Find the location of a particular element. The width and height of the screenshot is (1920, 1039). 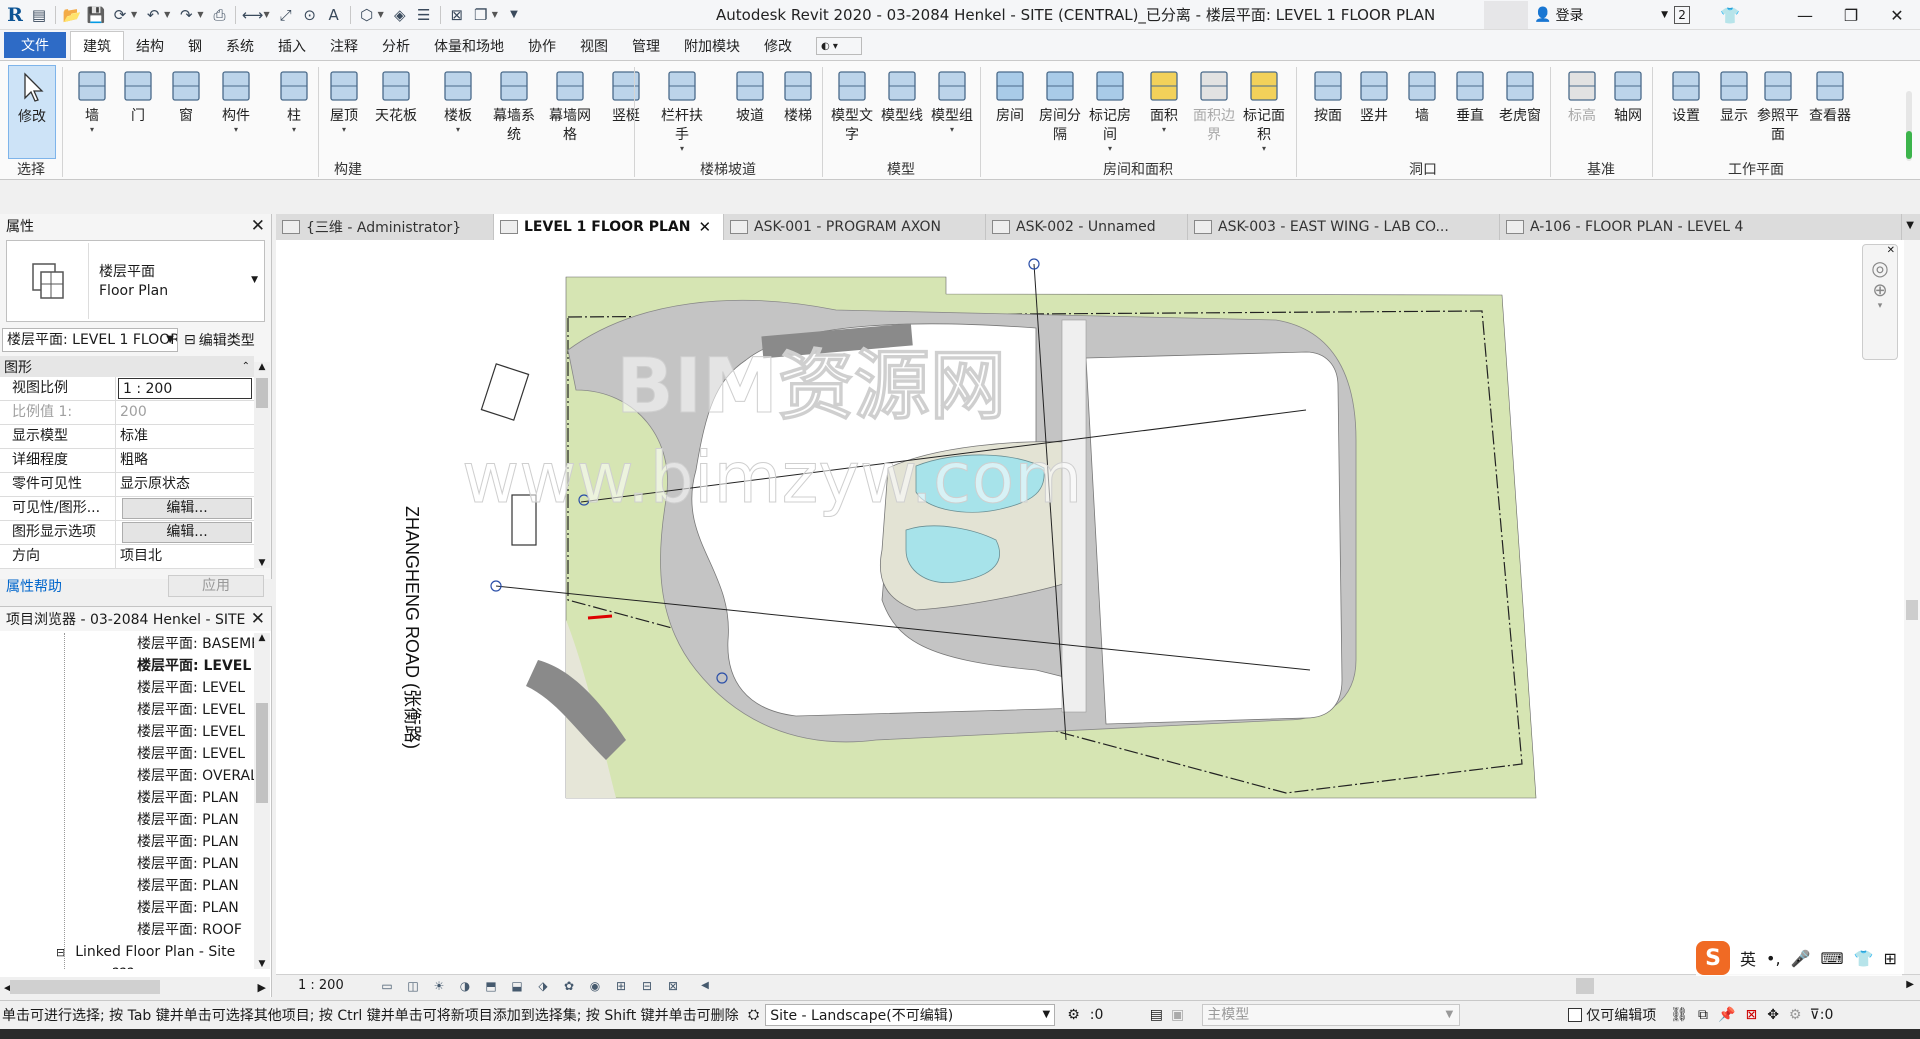

ribbon-window-button: 窗 is located at coordinates (186, 95).